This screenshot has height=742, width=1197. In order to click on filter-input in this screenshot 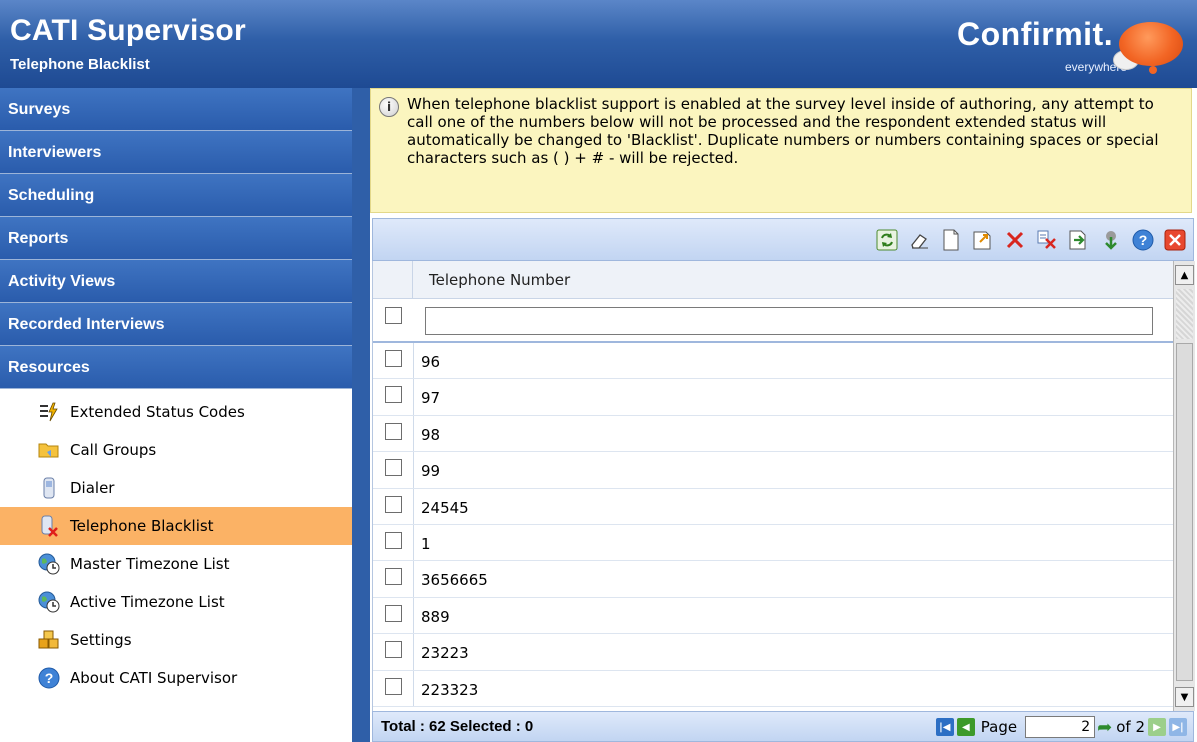, I will do `click(789, 321)`.